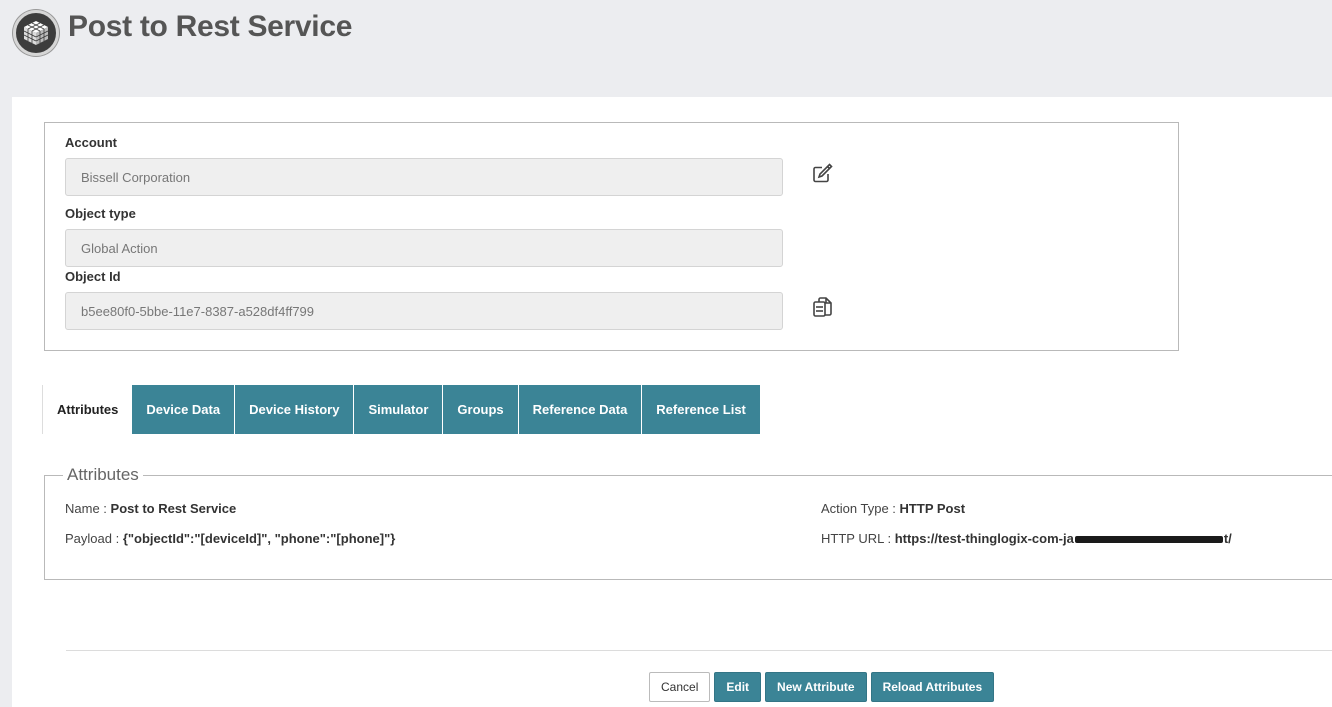 The height and width of the screenshot is (707, 1332). What do you see at coordinates (399, 409) in the screenshot?
I see `tab-simulator: Simulator` at bounding box center [399, 409].